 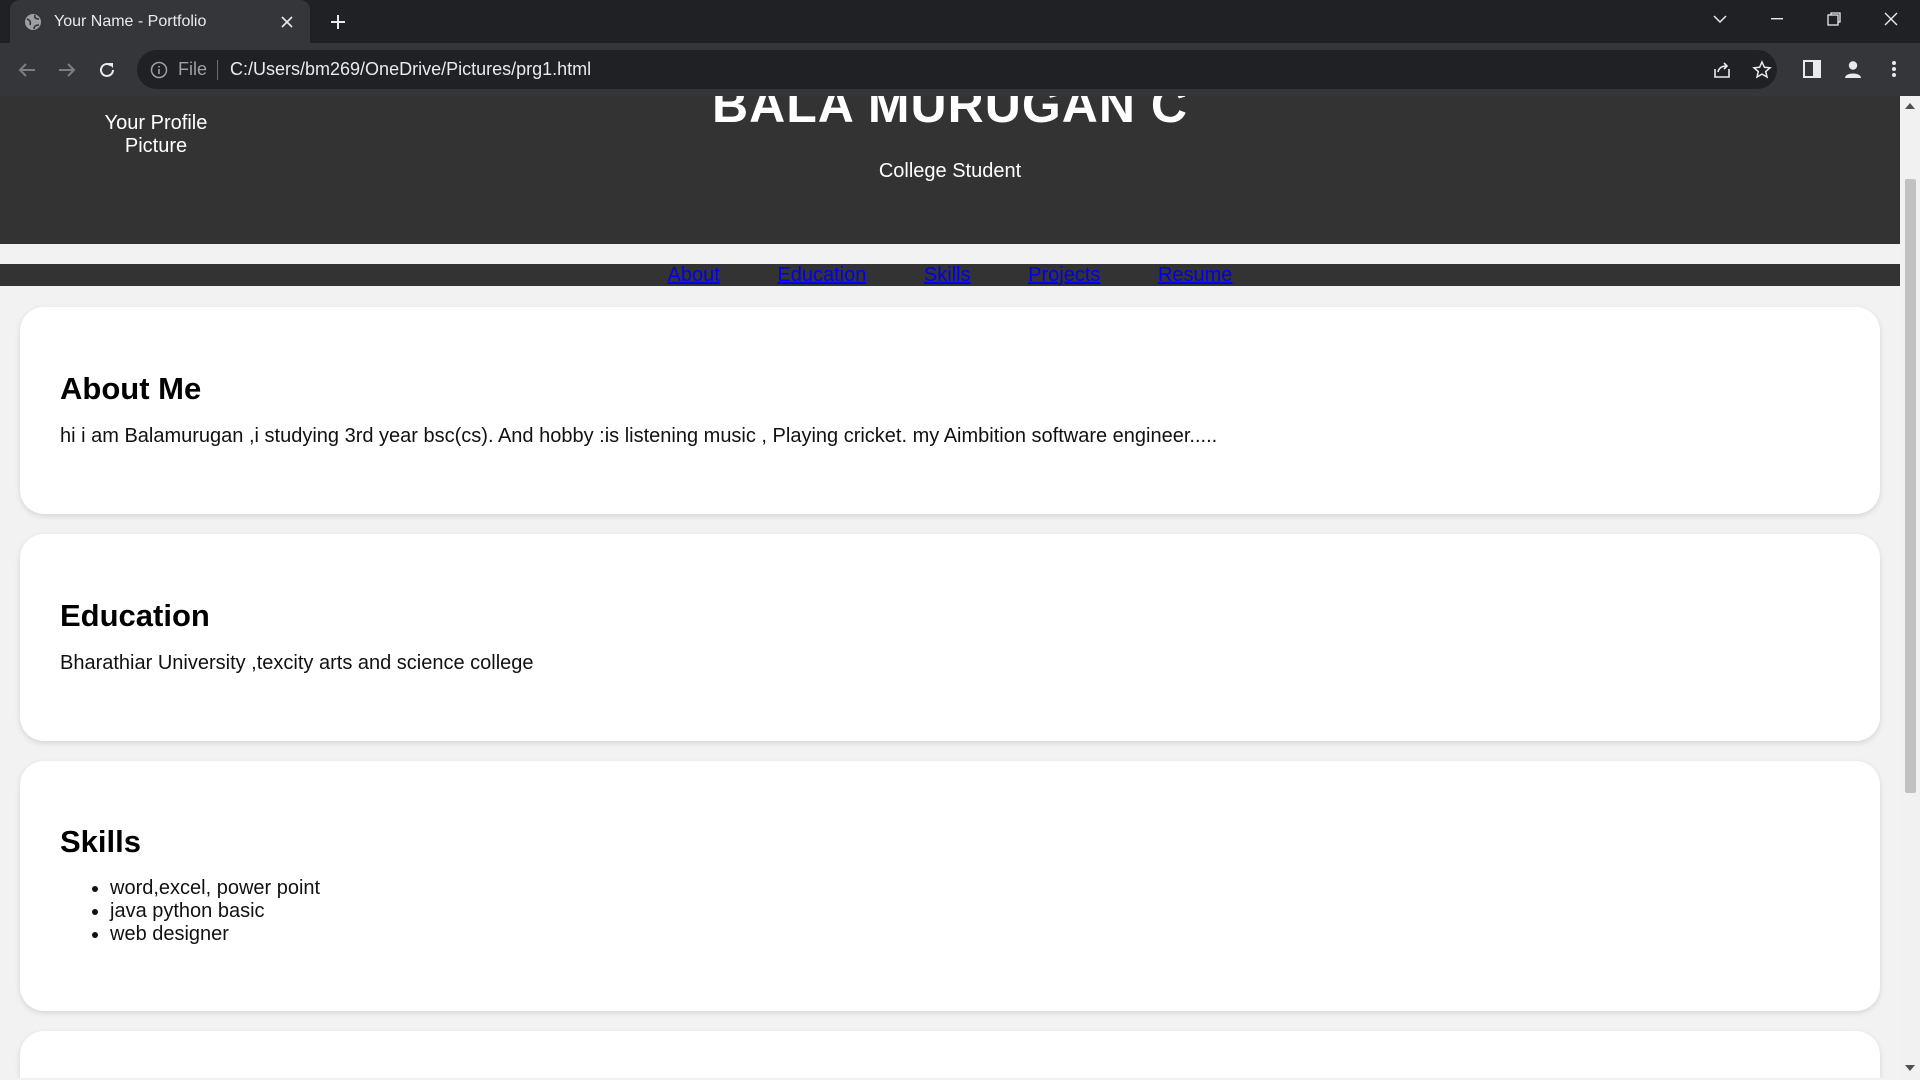 I want to click on site-name: BALA MURUGAN C, so click(x=950, y=114).